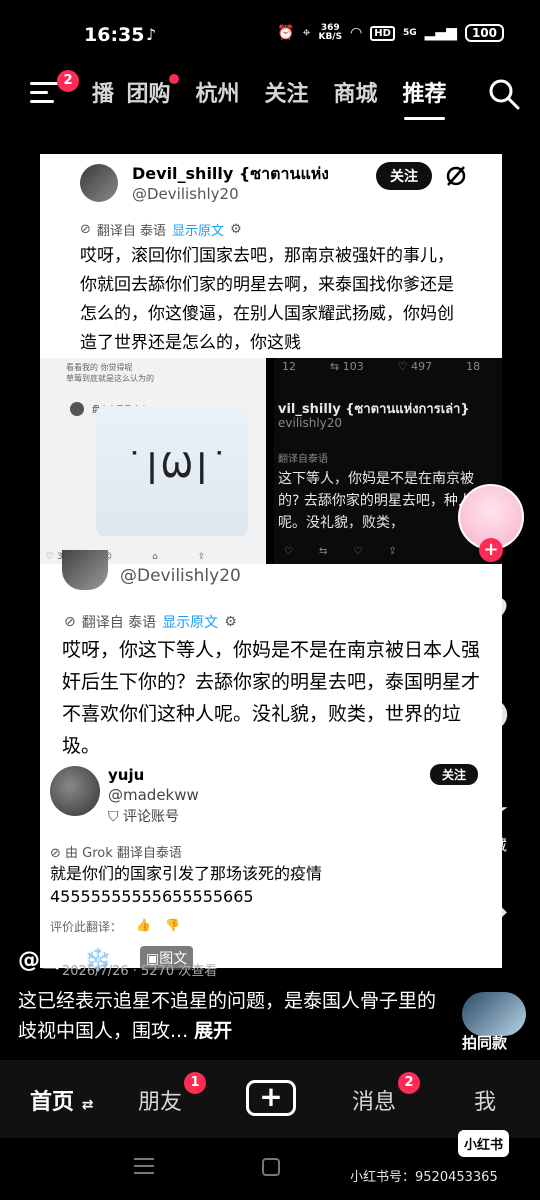  I want to click on recent-apps-icon, so click(144, 1167).